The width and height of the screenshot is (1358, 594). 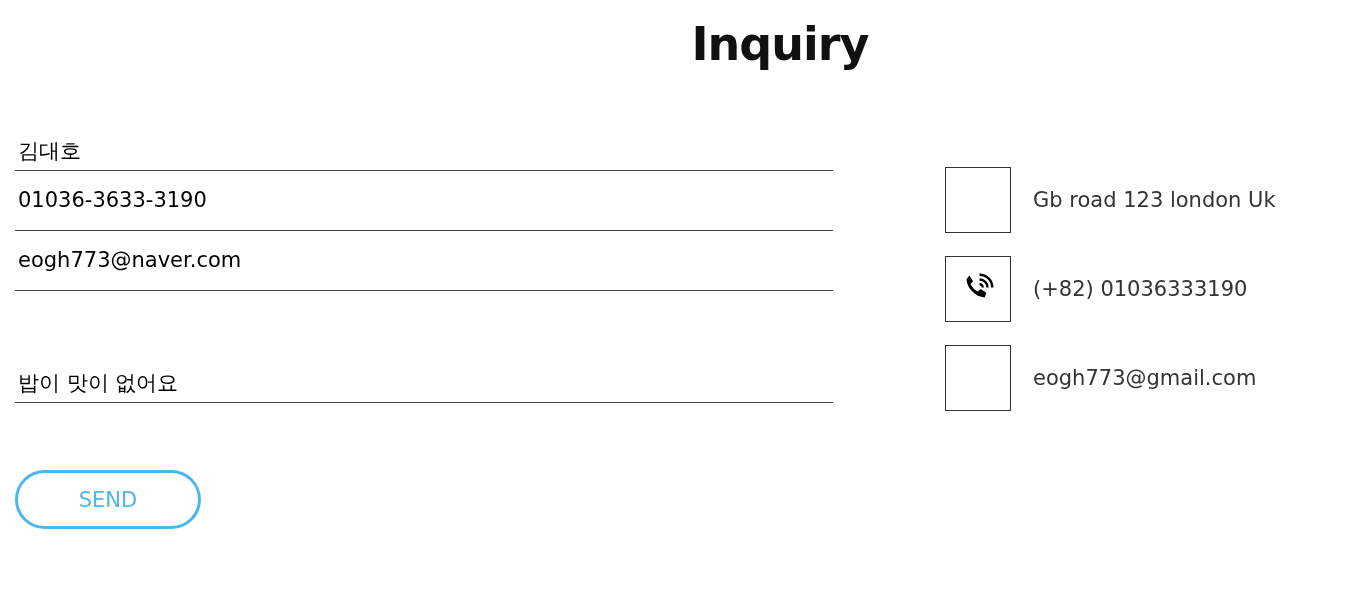 I want to click on message-field: 밥이 맛이 없어요, so click(x=424, y=374).